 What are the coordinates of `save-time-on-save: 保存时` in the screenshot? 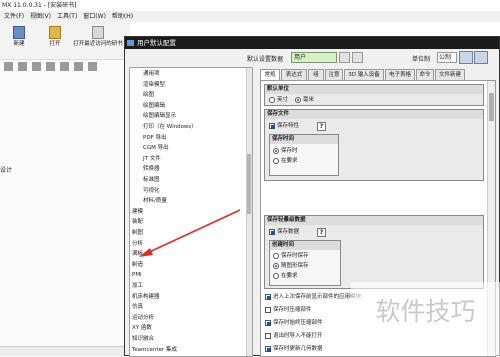 It's located at (285, 151).